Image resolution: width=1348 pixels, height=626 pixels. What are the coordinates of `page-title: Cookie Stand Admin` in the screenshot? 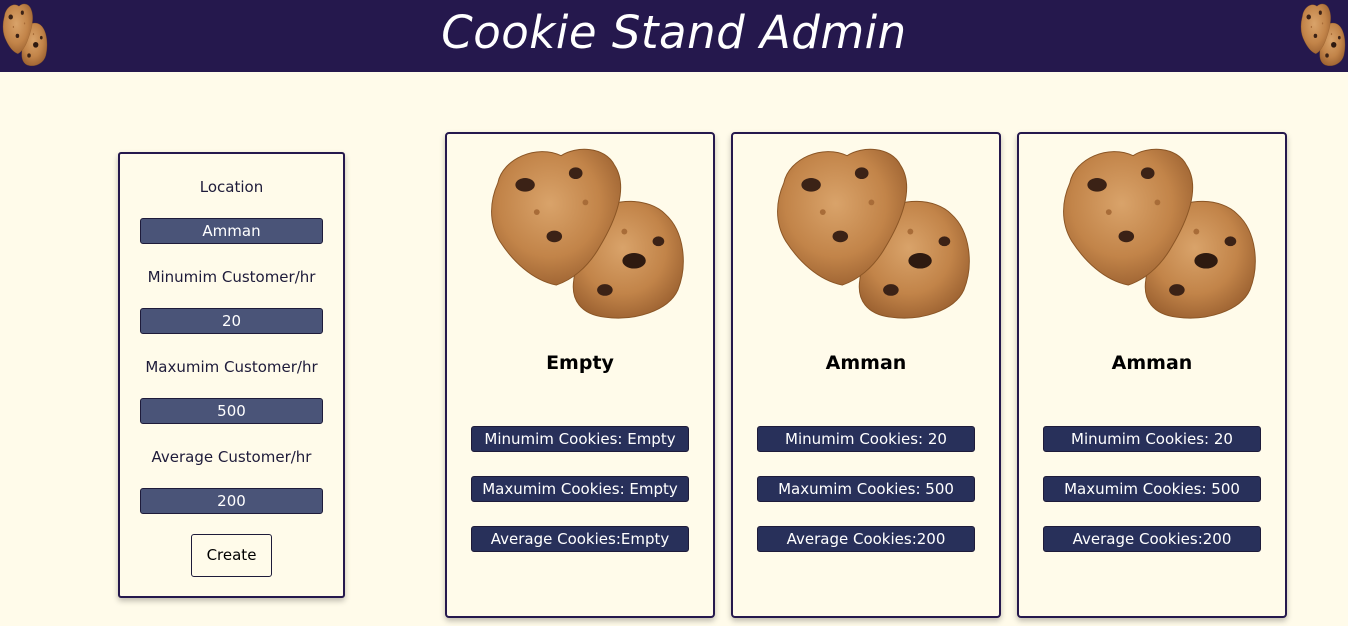 It's located at (674, 32).